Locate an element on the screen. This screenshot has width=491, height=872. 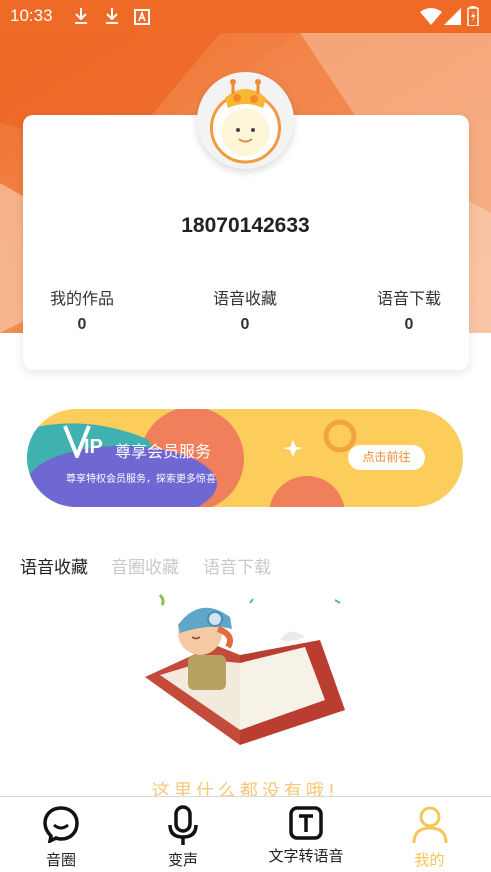
empty-state-illustration is located at coordinates (245, 669).